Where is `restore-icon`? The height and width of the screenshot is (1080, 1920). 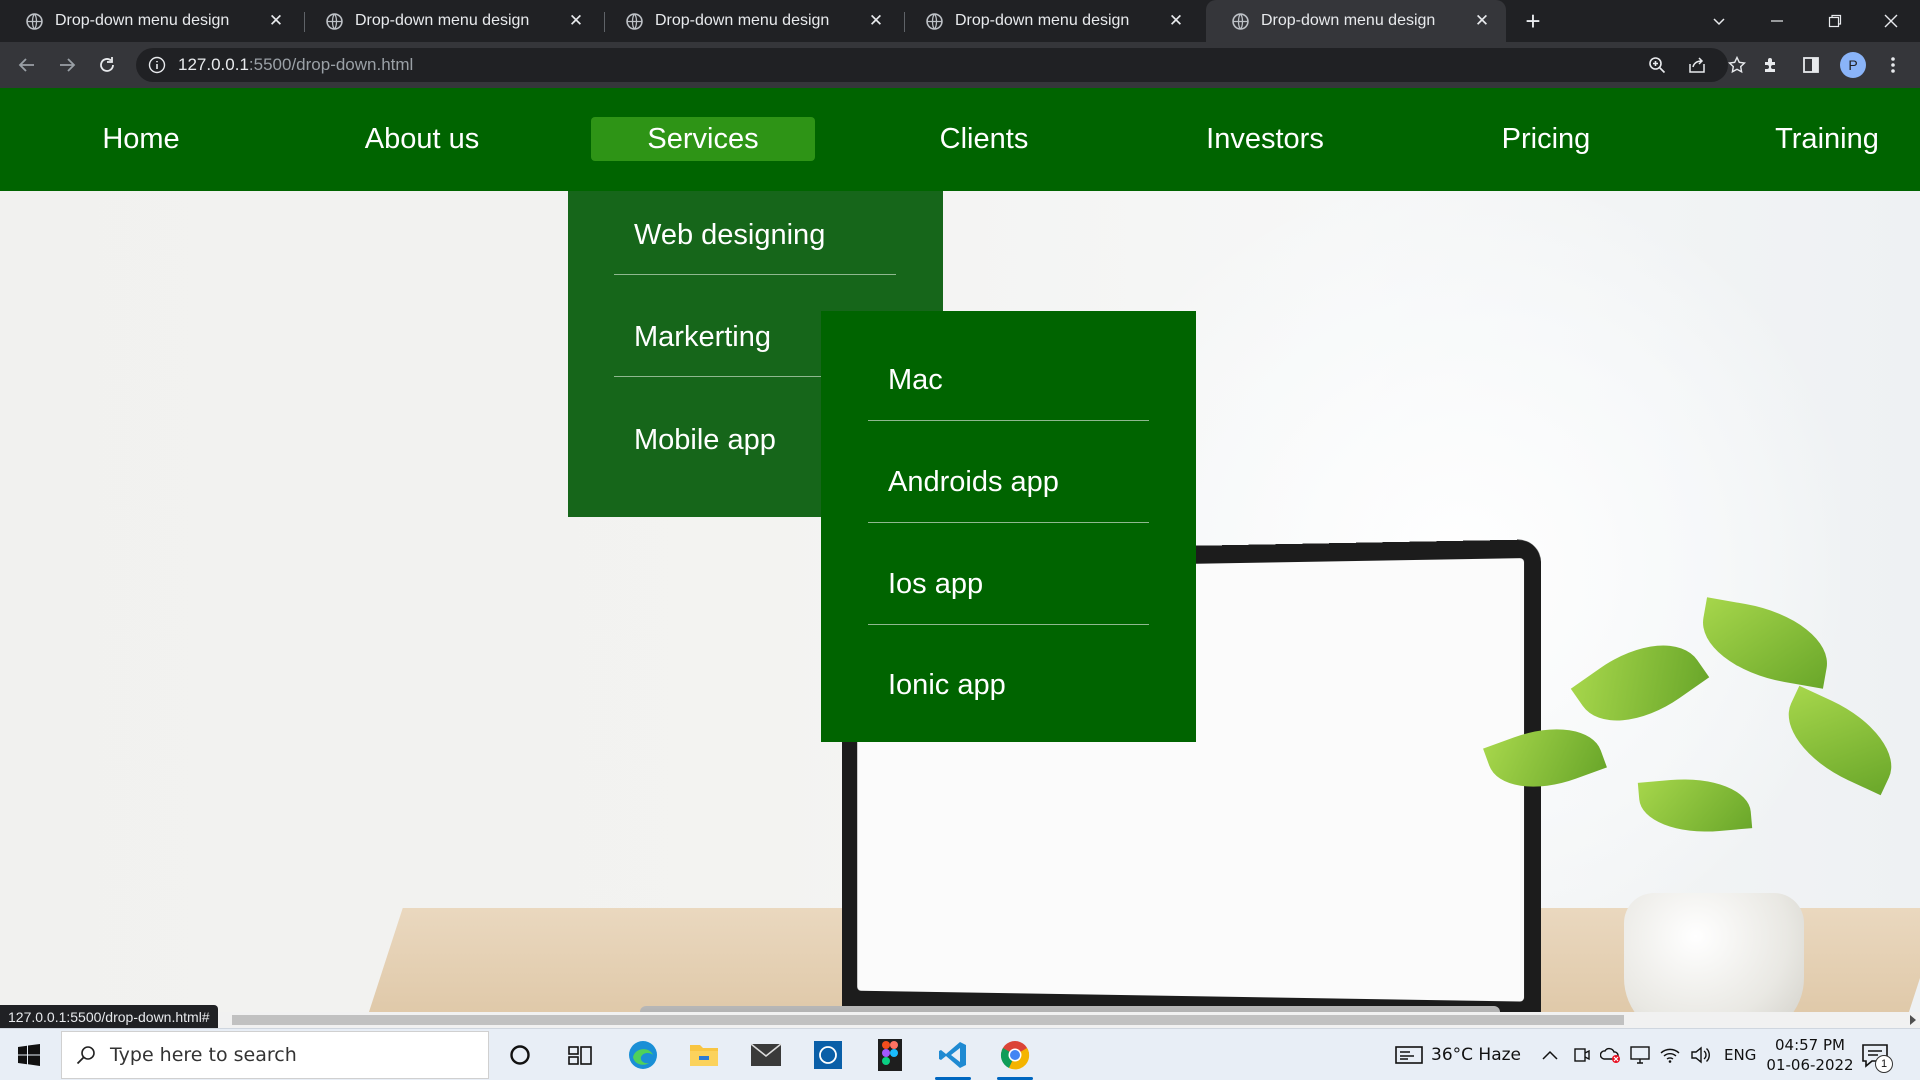 restore-icon is located at coordinates (1835, 21).